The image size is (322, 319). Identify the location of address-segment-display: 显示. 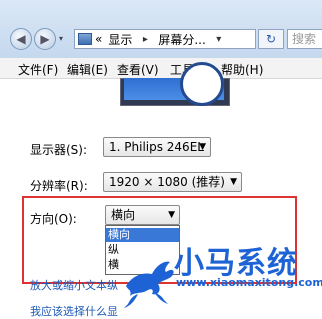
(120, 39).